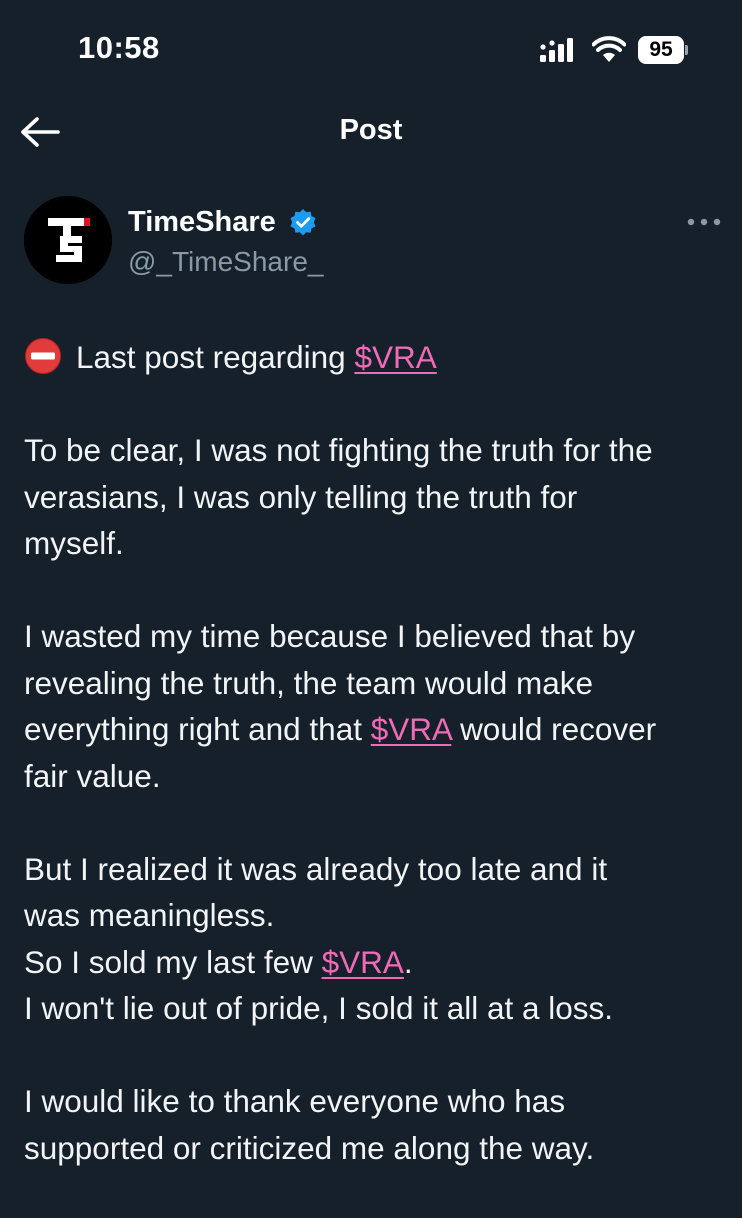  I want to click on post-text-segment: ., so click(408, 961).